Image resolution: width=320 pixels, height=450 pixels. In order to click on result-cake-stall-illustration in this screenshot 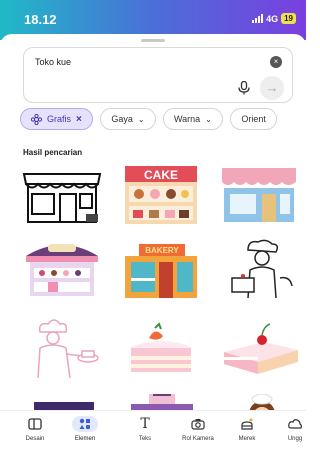, I will do `click(62, 269)`.